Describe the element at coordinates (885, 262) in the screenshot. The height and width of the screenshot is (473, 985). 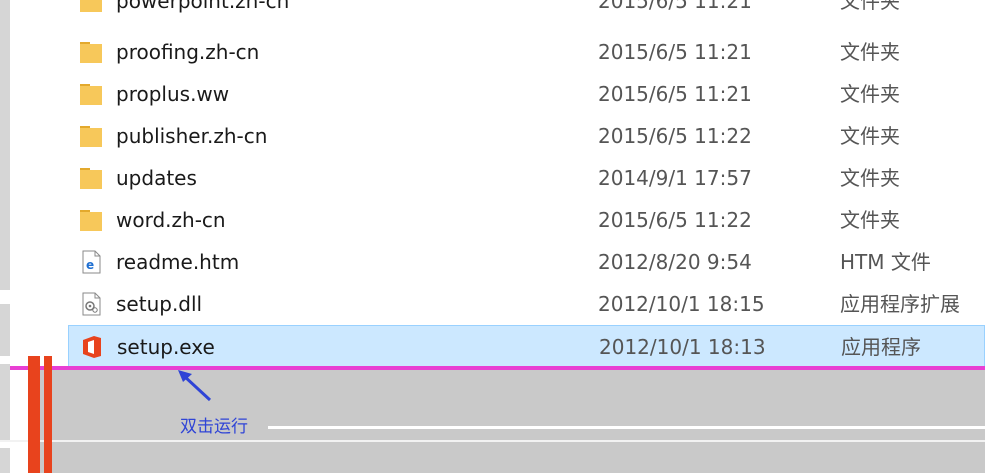
I see `file-type: HTM 文件` at that location.